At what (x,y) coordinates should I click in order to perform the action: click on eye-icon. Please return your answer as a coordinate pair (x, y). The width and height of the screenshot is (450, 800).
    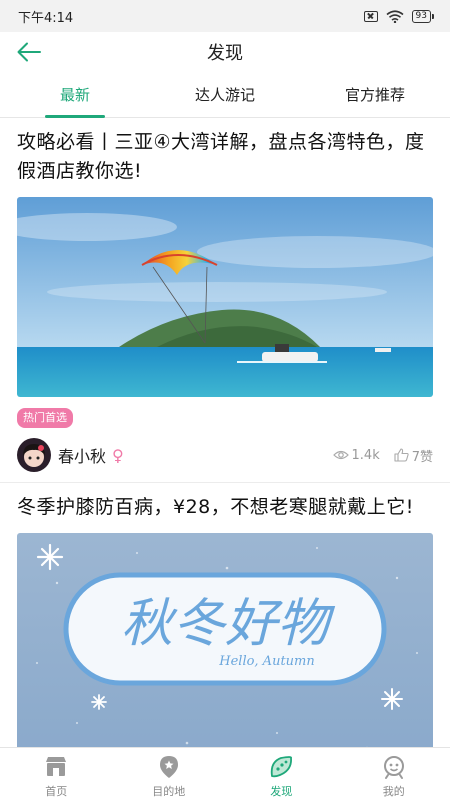
    Looking at the image, I should click on (340, 455).